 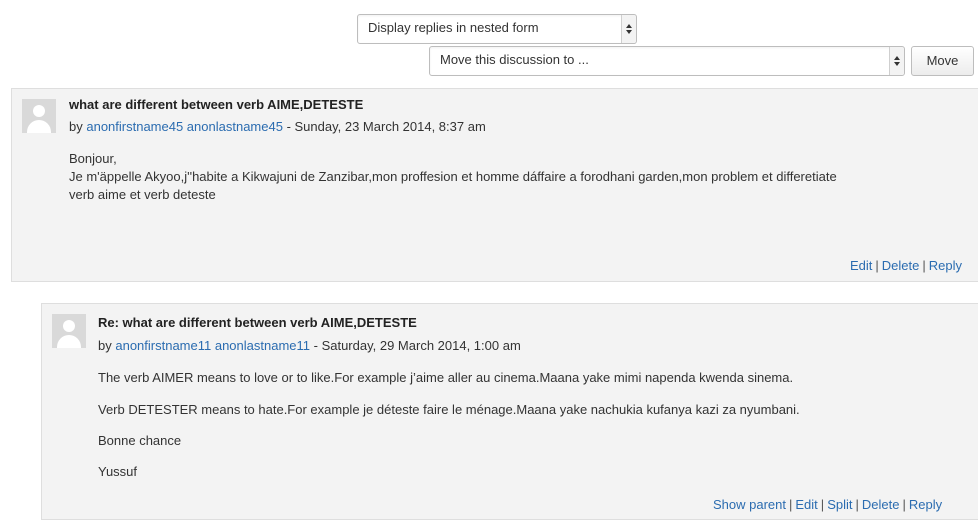 What do you see at coordinates (453, 27) in the screenshot?
I see `display-mode-select-value: Display replies in nested form` at bounding box center [453, 27].